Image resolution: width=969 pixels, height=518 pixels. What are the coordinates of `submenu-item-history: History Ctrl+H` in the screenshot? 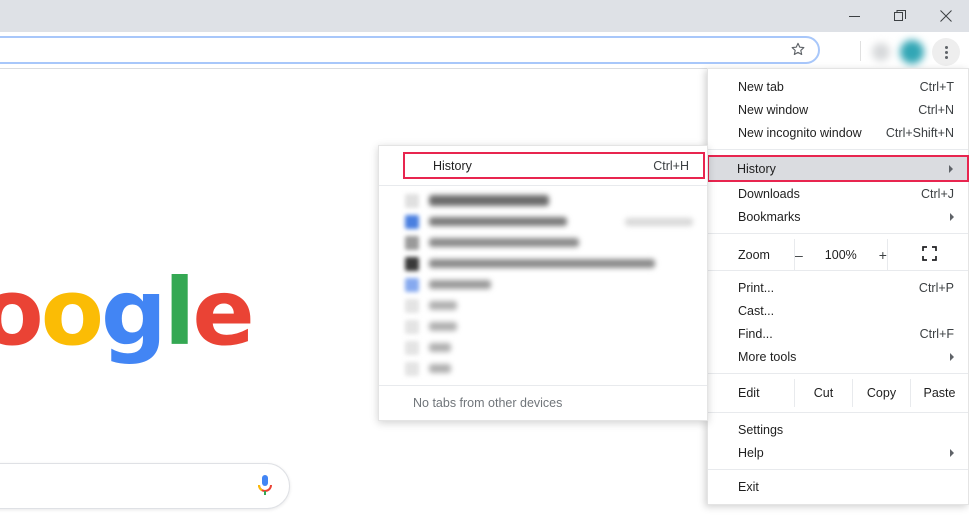 It's located at (554, 165).